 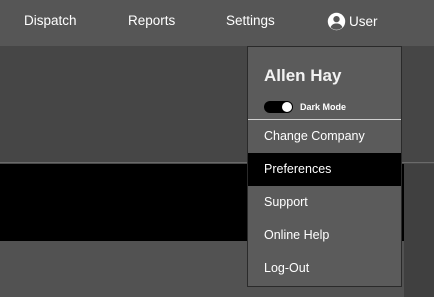 What do you see at coordinates (303, 75) in the screenshot?
I see `user-name: Allen Hay` at bounding box center [303, 75].